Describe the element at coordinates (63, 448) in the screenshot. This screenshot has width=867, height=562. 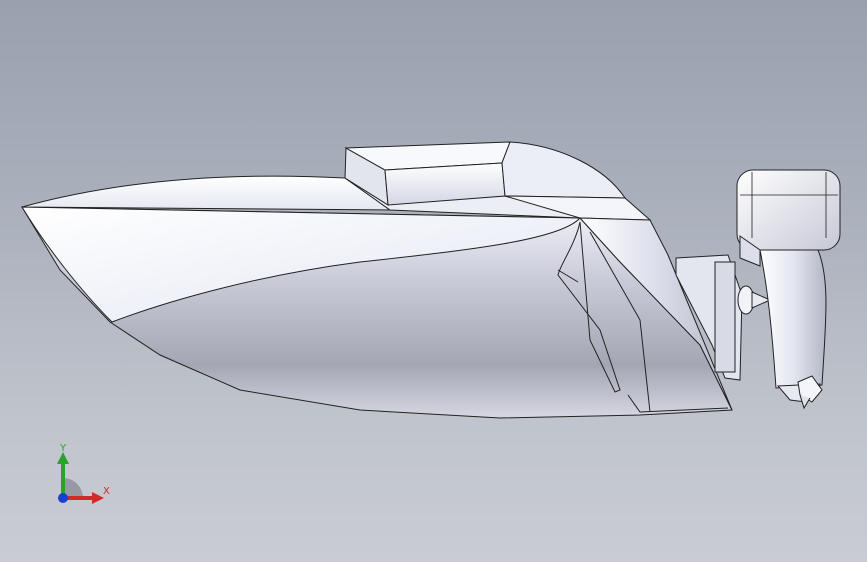
I see `y-axis-label: Y` at that location.